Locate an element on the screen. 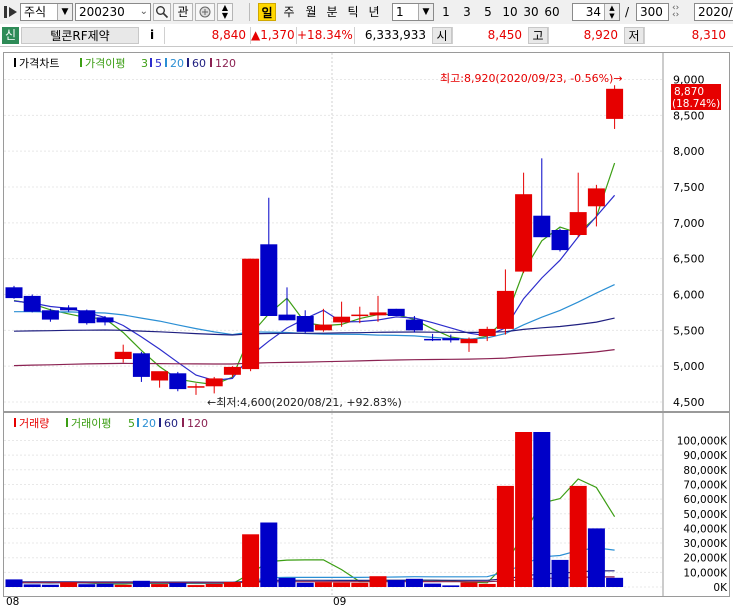  volume-tick-label: 100,000K is located at coordinates (702, 442).